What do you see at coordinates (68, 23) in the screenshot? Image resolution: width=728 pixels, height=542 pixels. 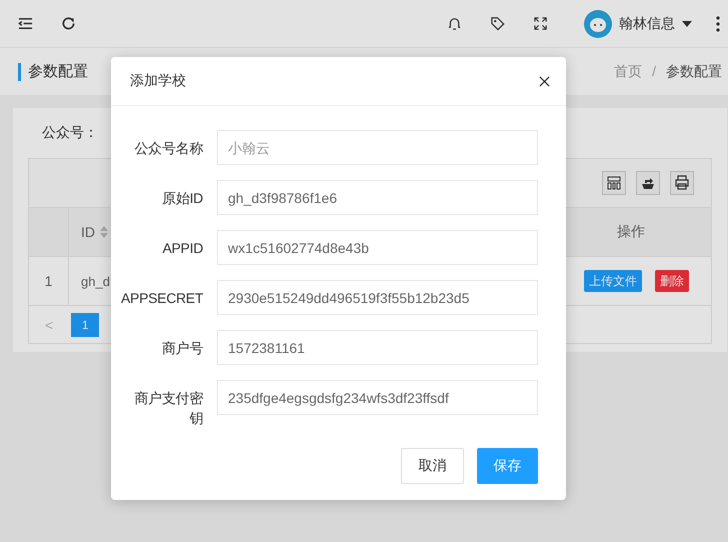 I see `refresh-icon` at bounding box center [68, 23].